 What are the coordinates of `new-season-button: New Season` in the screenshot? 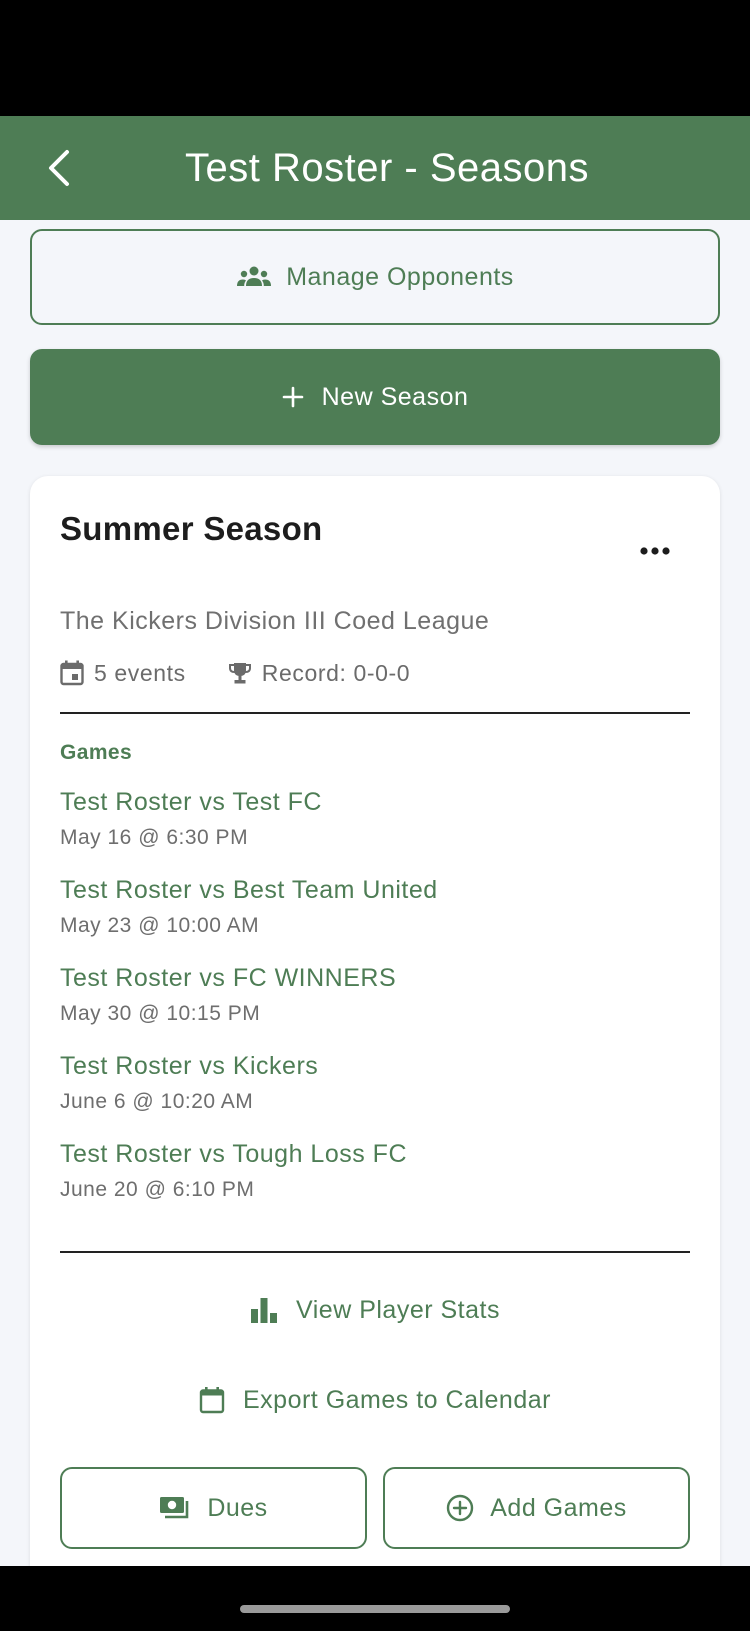 It's located at (375, 397).